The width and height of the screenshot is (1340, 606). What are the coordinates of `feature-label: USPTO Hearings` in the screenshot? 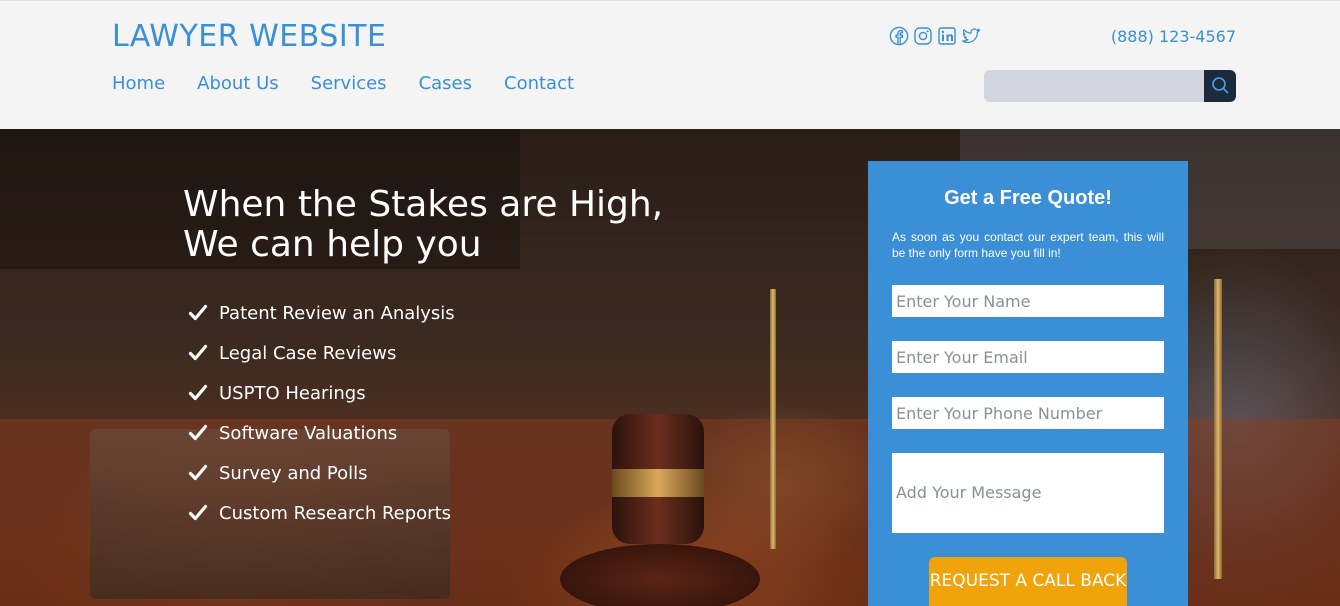 It's located at (292, 393).